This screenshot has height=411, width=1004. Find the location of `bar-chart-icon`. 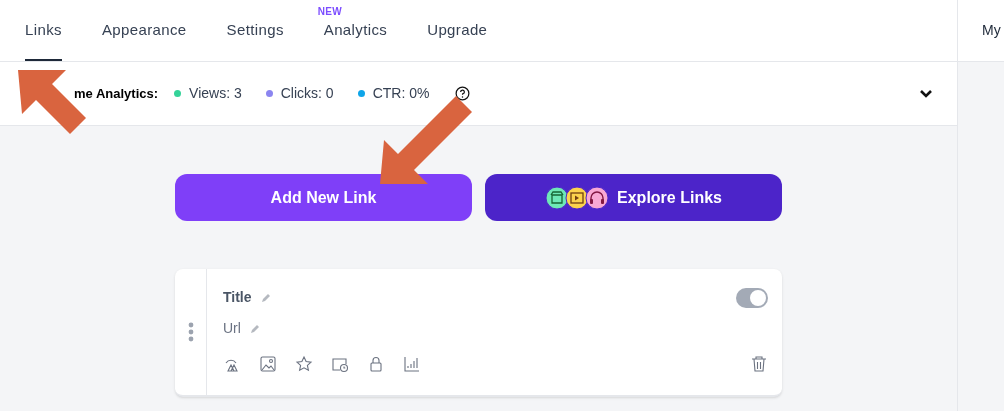

bar-chart-icon is located at coordinates (412, 364).